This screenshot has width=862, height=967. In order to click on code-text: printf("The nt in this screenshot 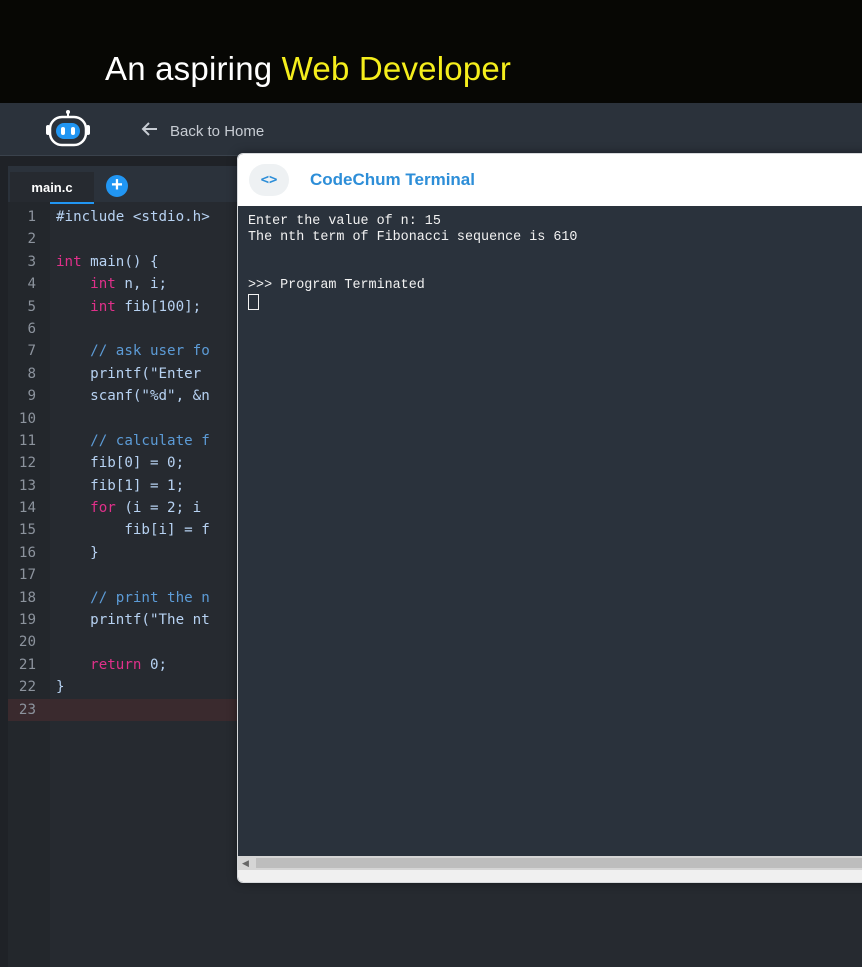, I will do `click(133, 620)`.